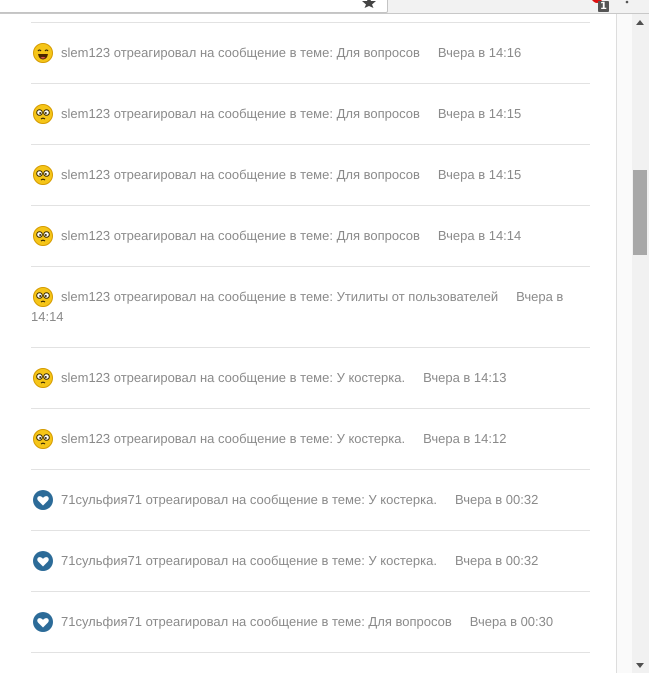 The height and width of the screenshot is (673, 649). I want to click on alert-text: slem123 отреагировал на сообщение в теме: У костерка. Вчера в 14:12, so click(310, 439).